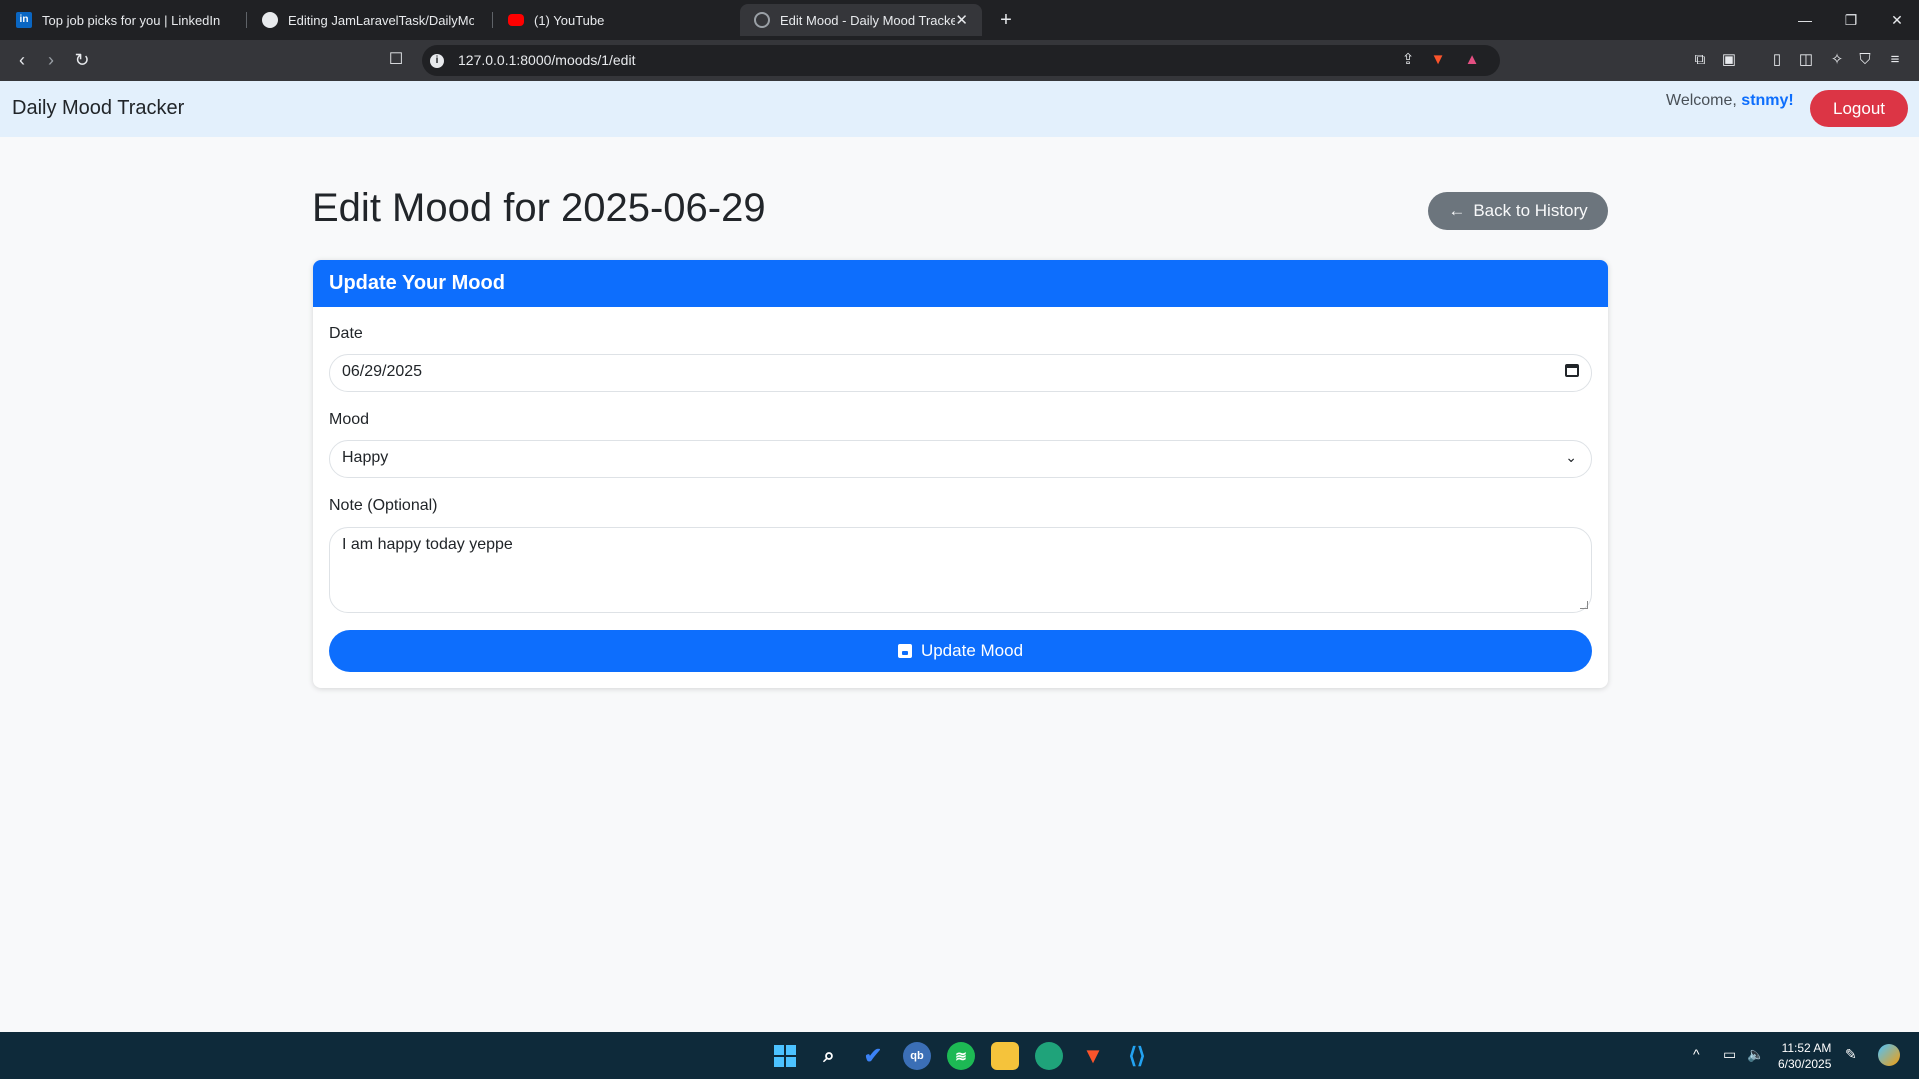  Describe the element at coordinates (960, 459) in the screenshot. I see `mood-select: Happy ⌄` at that location.